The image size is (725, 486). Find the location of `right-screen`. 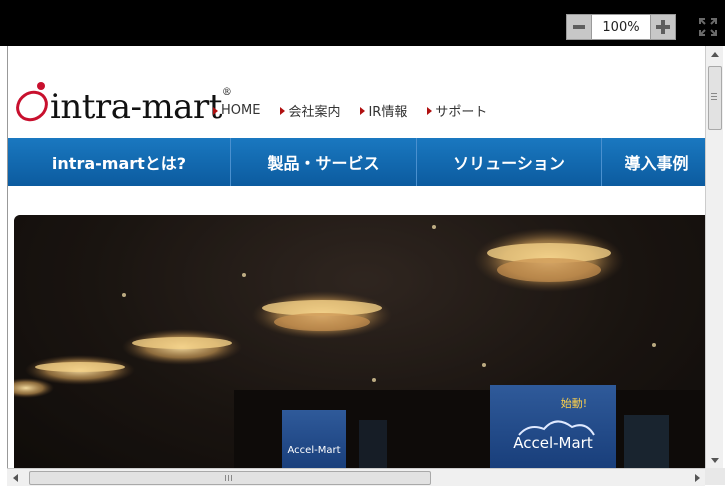

right-screen is located at coordinates (553, 426).